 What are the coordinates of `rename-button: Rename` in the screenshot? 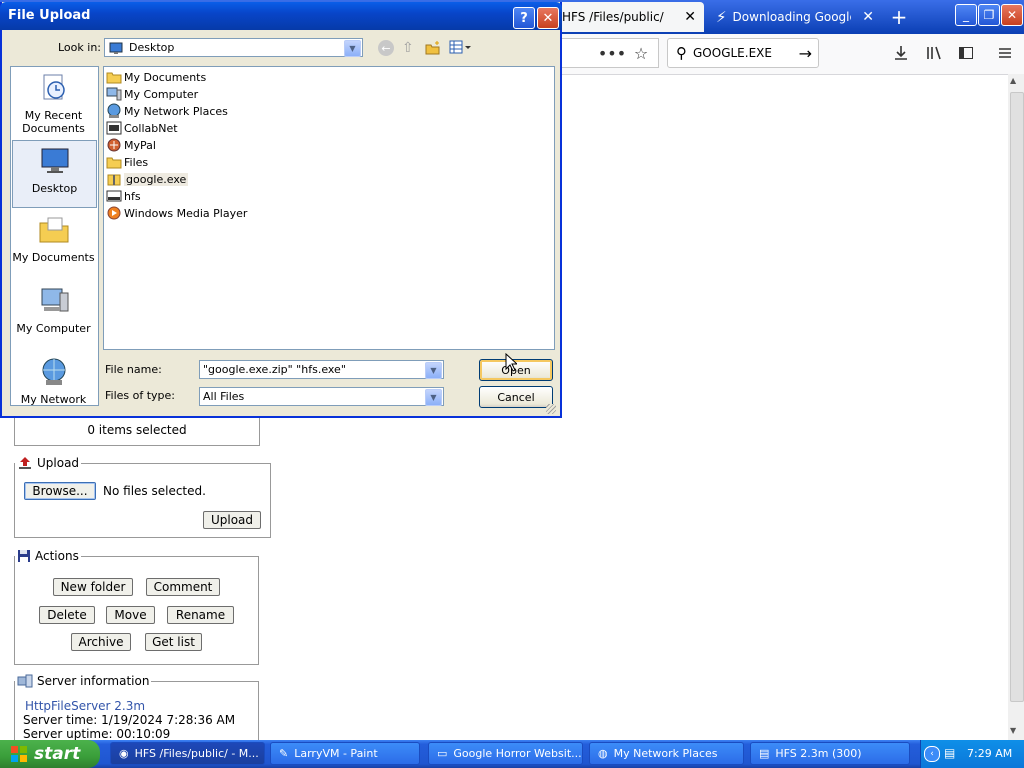 It's located at (200, 615).